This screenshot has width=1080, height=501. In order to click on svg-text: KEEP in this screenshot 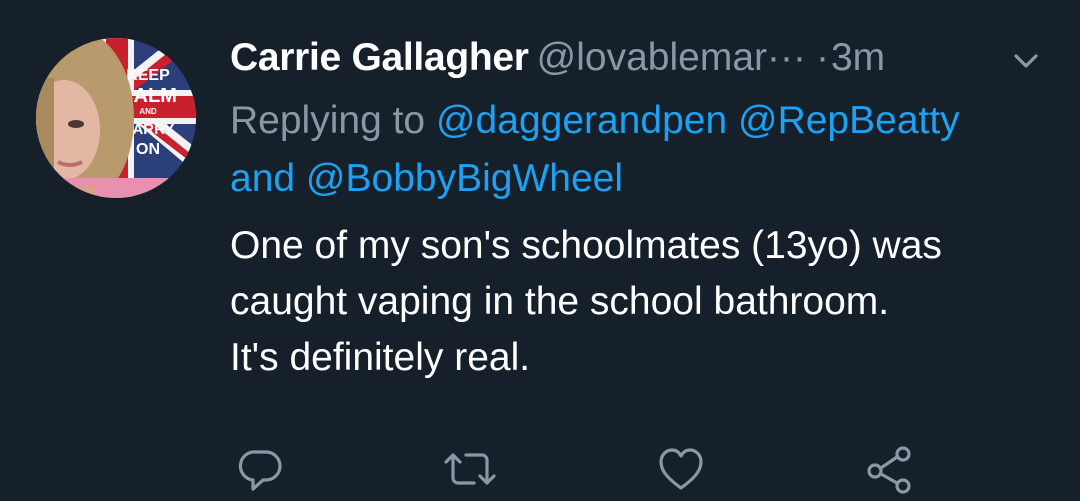, I will do `click(148, 75)`.